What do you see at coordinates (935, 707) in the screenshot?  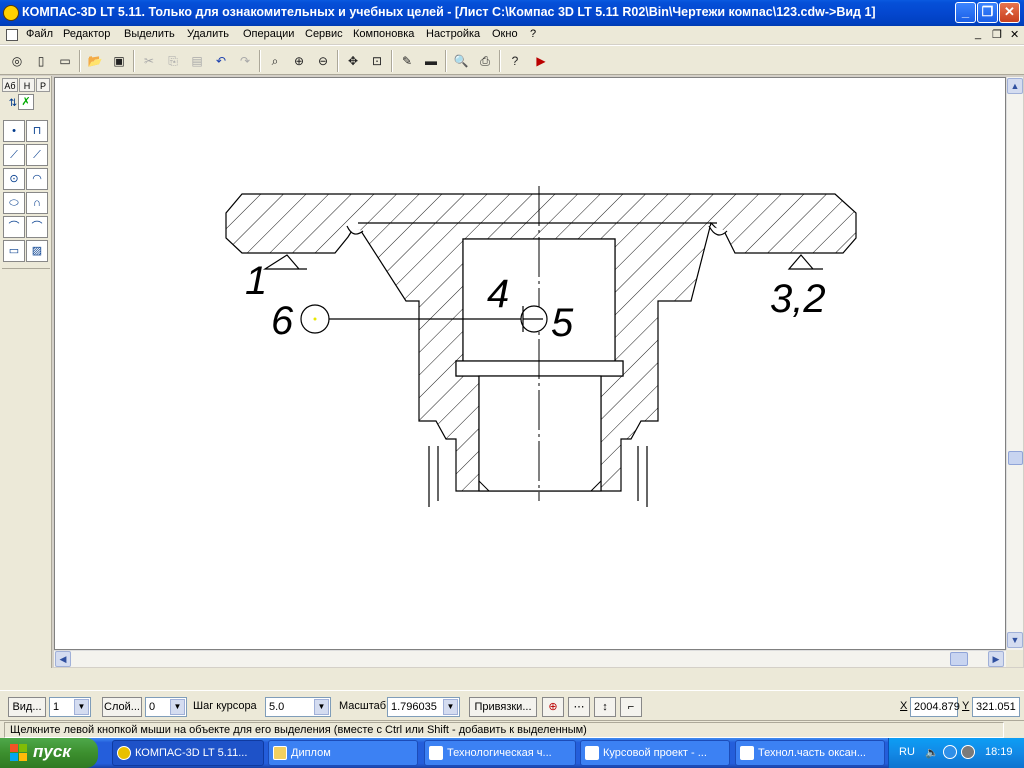 I see `x-coordinate-field: 2004.879` at bounding box center [935, 707].